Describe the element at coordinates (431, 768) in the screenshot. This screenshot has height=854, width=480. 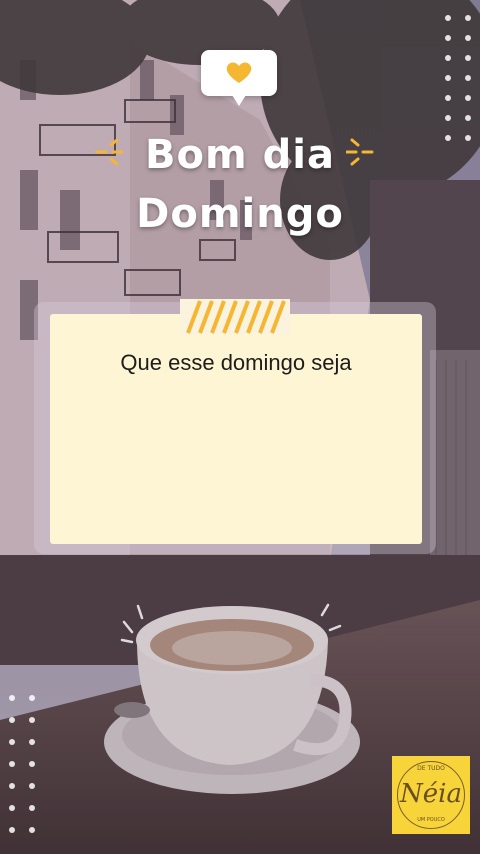
I see `logo-top-text: DE TUDO` at that location.